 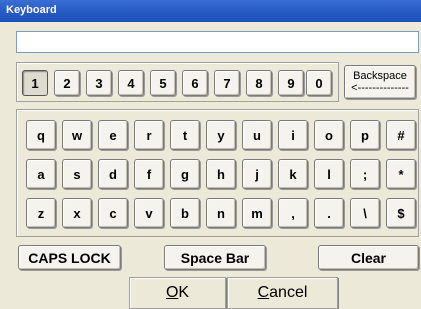 I want to click on backspace-arrow: <--------------, so click(x=380, y=88).